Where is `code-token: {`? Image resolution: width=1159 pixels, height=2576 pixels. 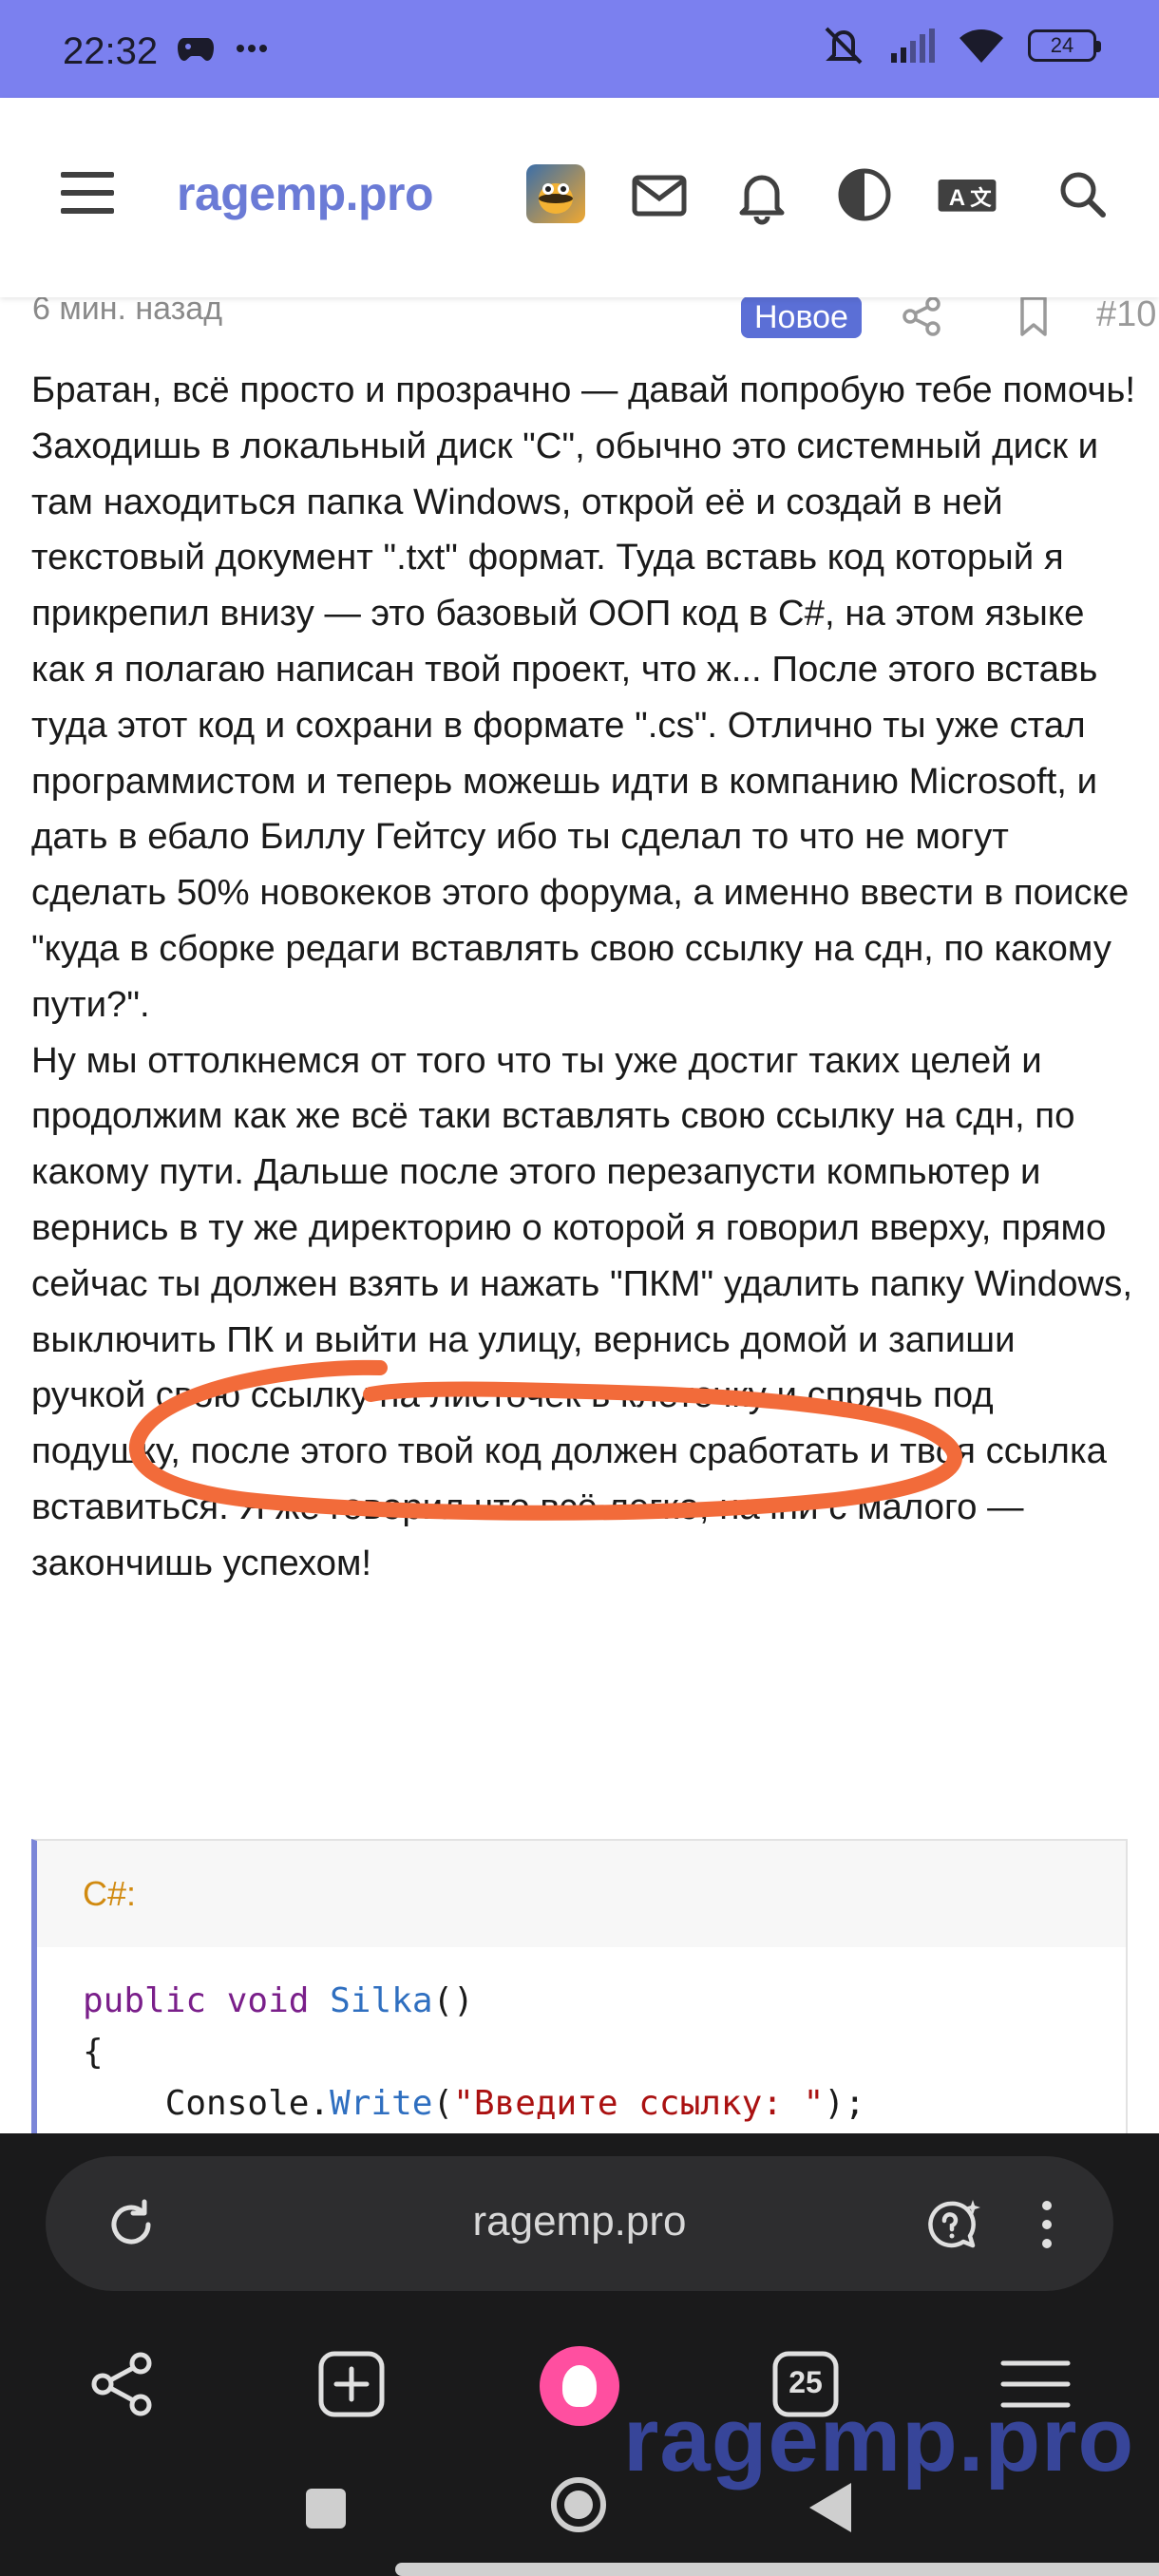 code-token: { is located at coordinates (93, 2052).